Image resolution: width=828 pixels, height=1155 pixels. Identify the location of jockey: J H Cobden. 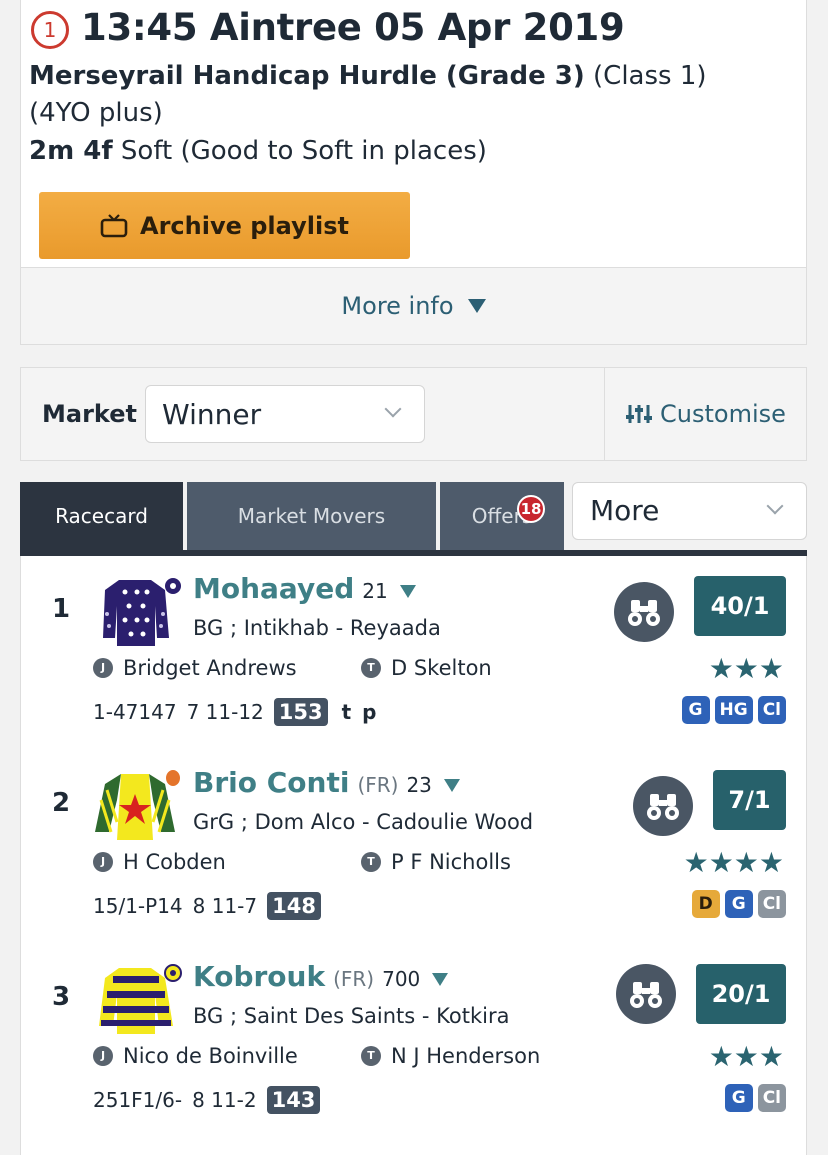
(159, 862).